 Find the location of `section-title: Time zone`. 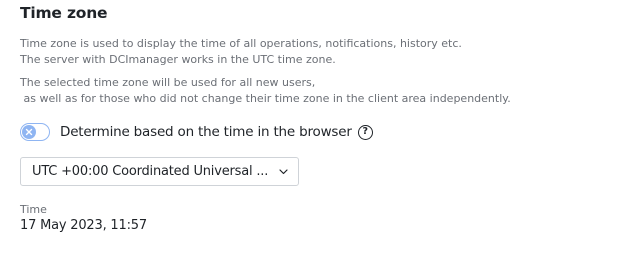

section-title: Time zone is located at coordinates (64, 13).